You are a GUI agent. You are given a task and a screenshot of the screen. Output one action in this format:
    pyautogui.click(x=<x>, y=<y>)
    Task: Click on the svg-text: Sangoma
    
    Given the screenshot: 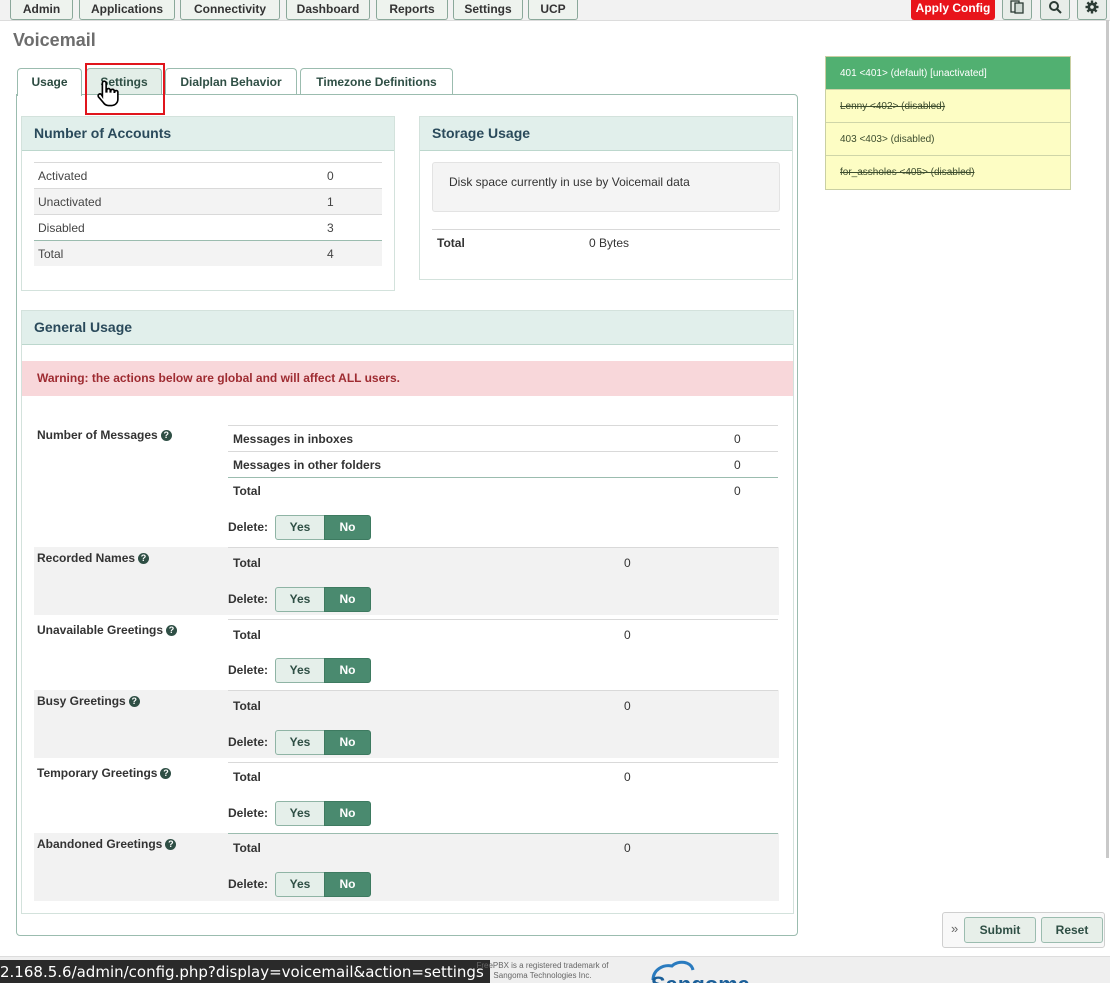 What is the action you would take?
    pyautogui.click(x=701, y=977)
    